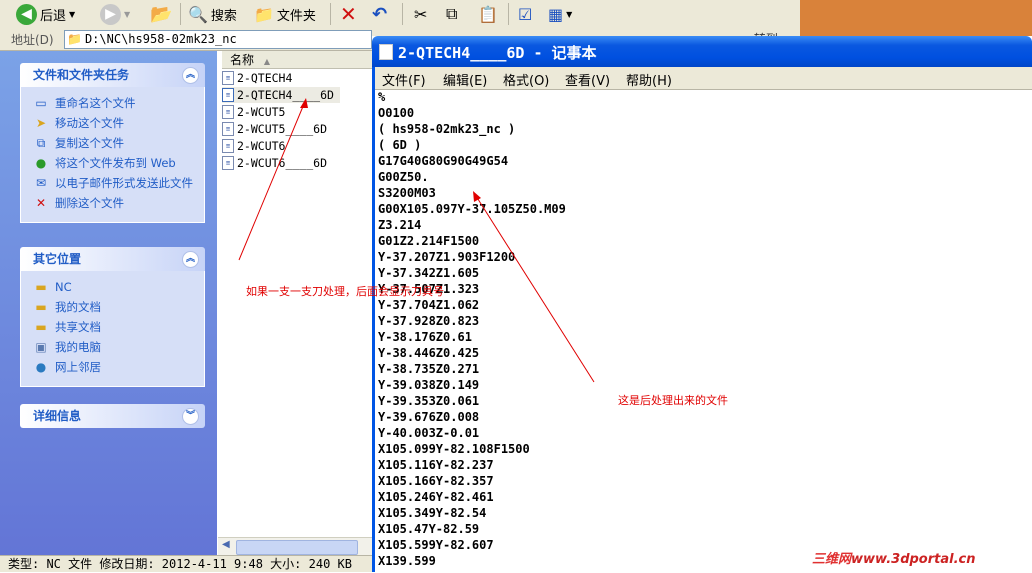 The width and height of the screenshot is (1032, 573). What do you see at coordinates (913, 559) in the screenshot?
I see `watermark-url: www.3dportal.cn` at bounding box center [913, 559].